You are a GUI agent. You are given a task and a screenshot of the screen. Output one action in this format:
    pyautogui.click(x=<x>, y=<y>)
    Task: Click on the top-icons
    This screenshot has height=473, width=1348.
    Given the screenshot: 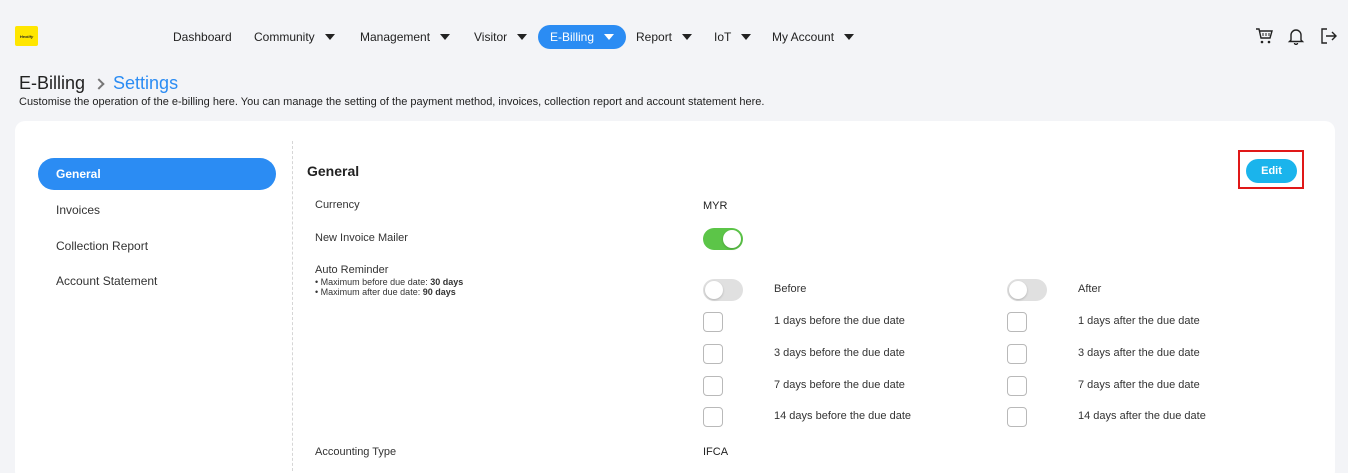 What is the action you would take?
    pyautogui.click(x=1296, y=36)
    